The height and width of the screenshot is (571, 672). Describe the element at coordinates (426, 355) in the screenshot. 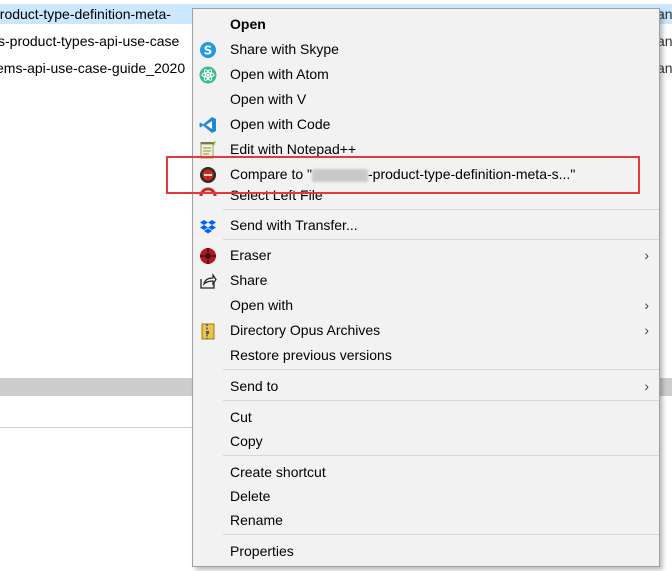

I see `menu-item-restore-previous-versions: Restore previous versions` at that location.